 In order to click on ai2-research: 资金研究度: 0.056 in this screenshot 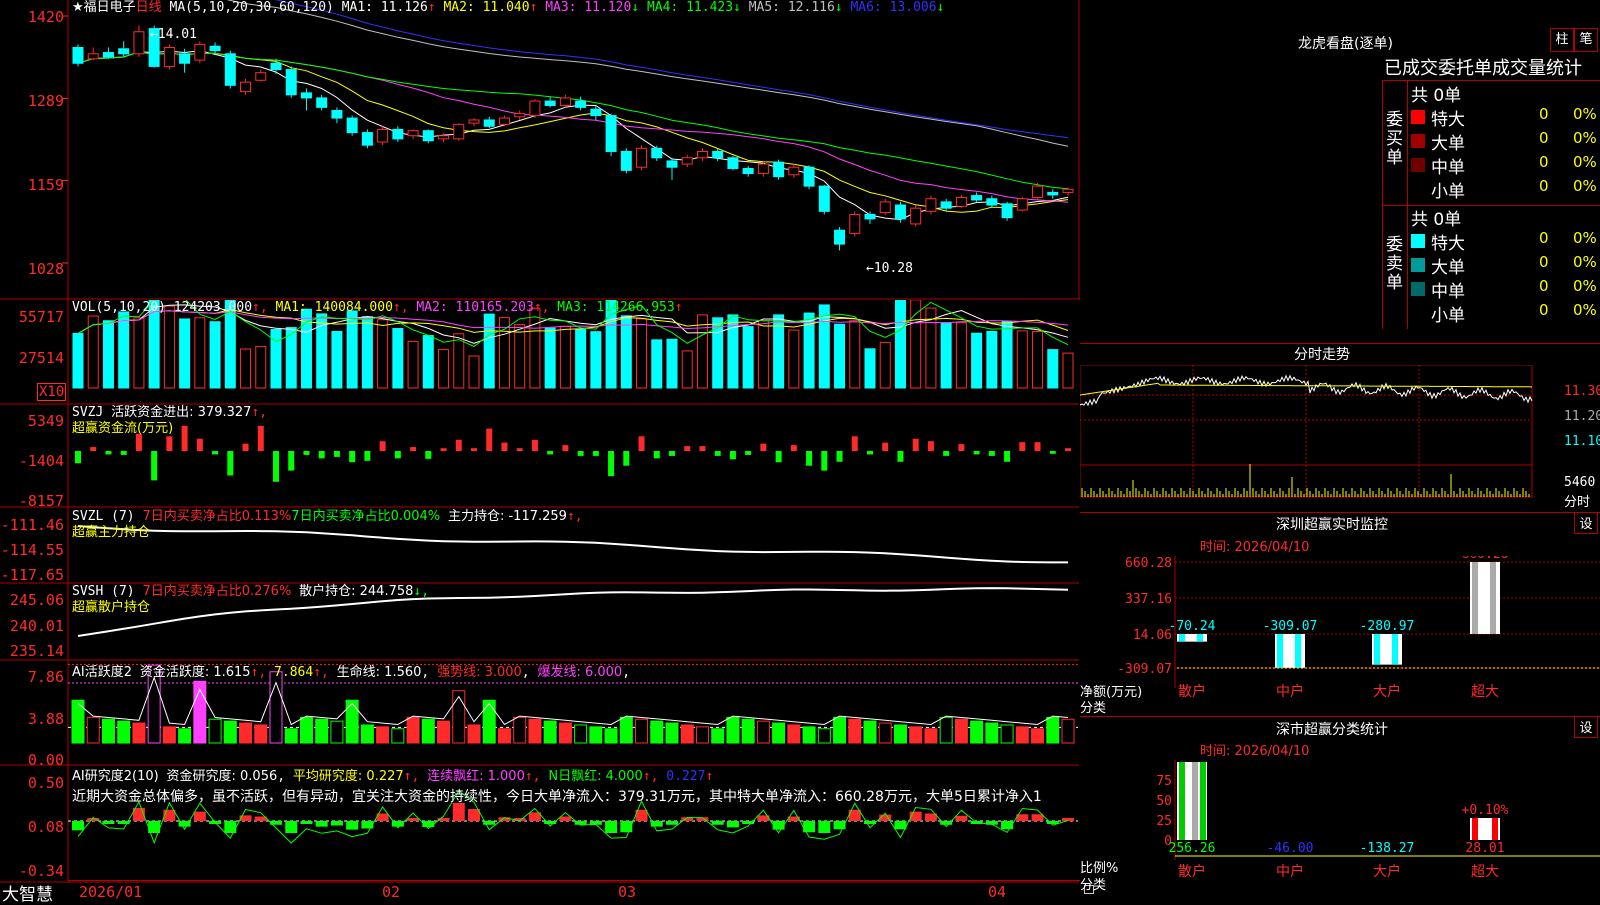, I will do `click(222, 776)`.